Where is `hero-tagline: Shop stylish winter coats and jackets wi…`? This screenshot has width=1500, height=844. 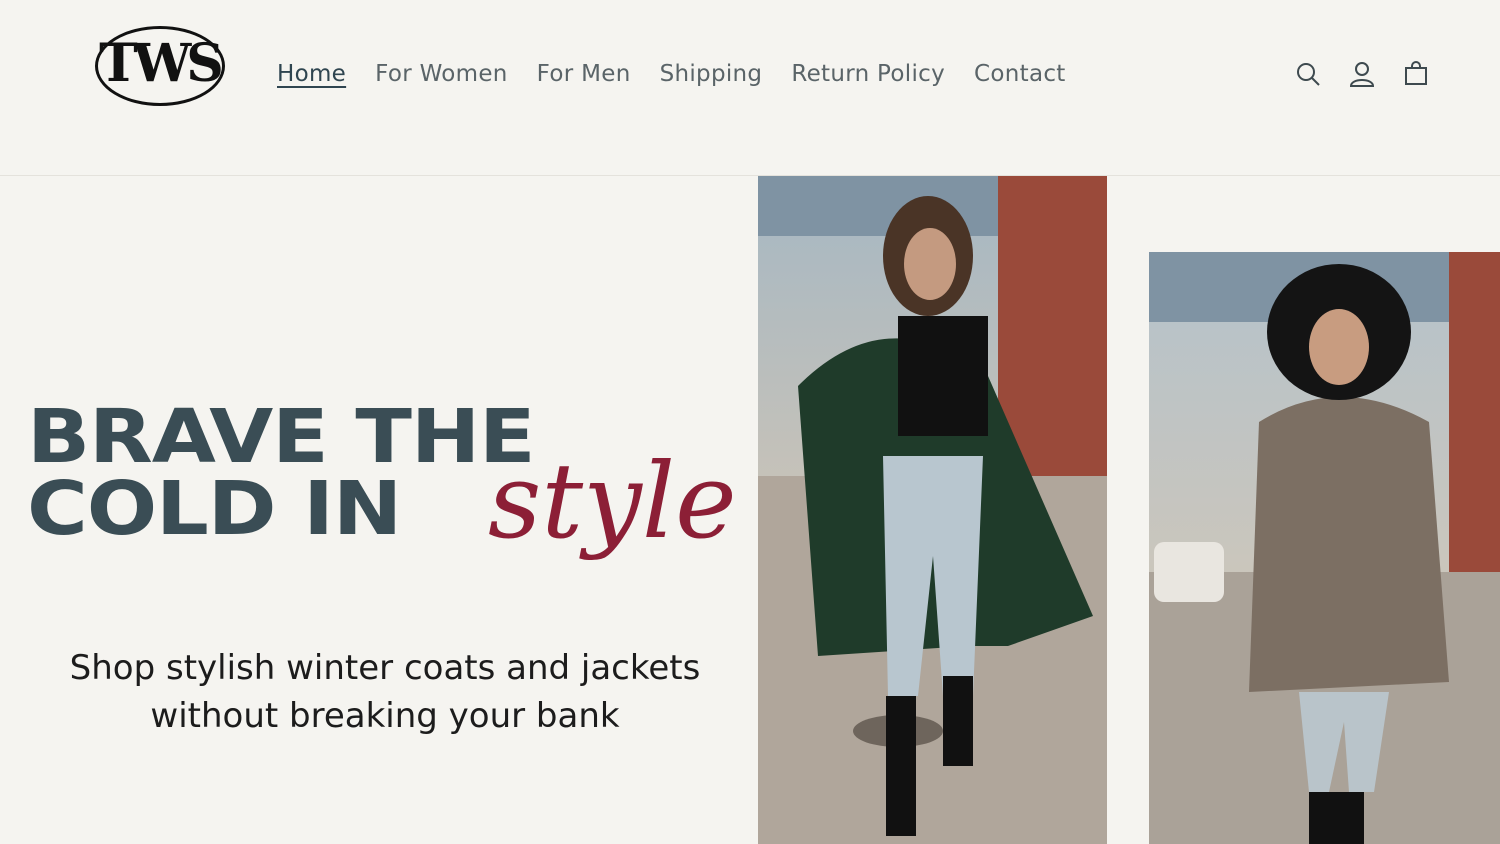
hero-tagline: Shop stylish winter coats and jackets wi… is located at coordinates (385, 692).